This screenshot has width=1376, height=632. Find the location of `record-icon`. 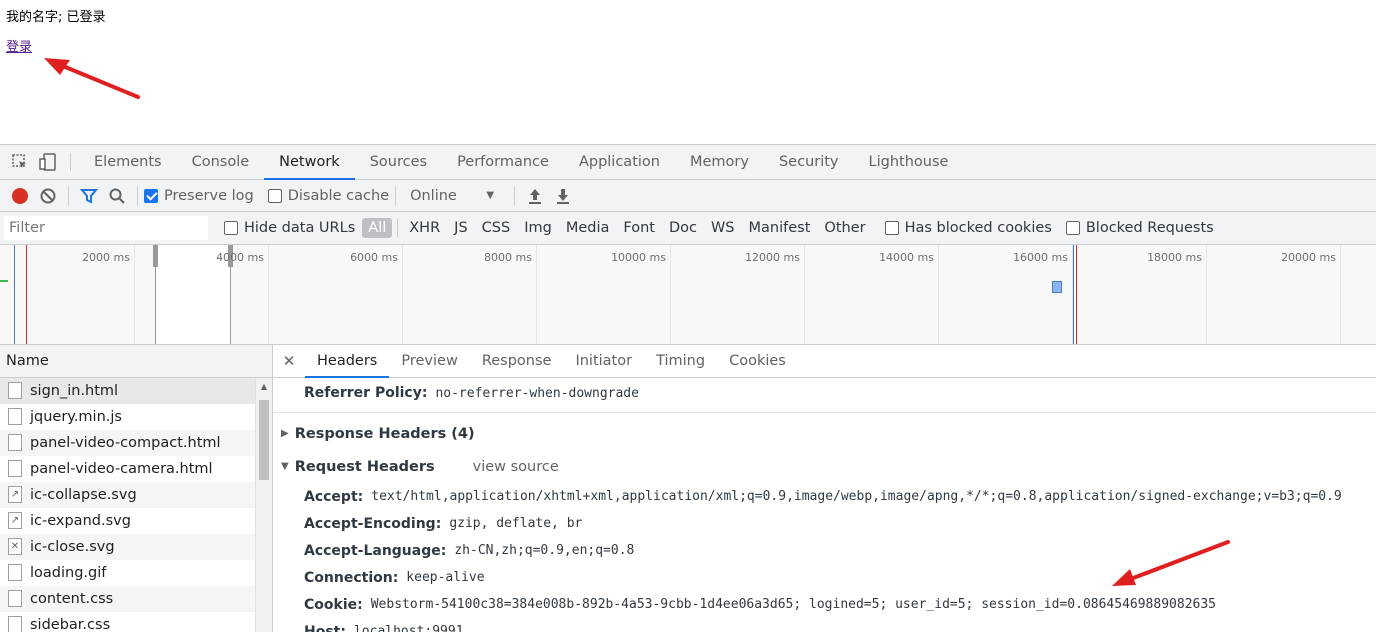

record-icon is located at coordinates (20, 196).